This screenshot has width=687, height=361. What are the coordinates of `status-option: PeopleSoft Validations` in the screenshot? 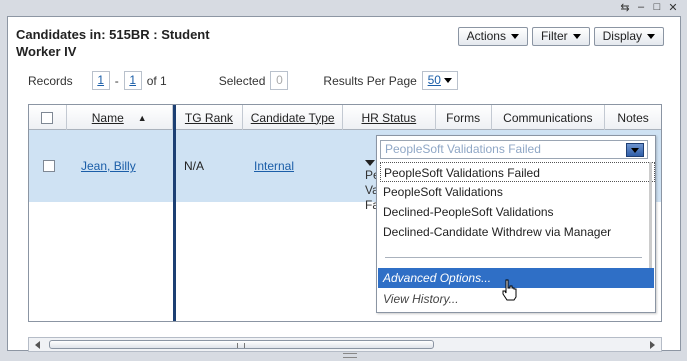 It's located at (517, 192).